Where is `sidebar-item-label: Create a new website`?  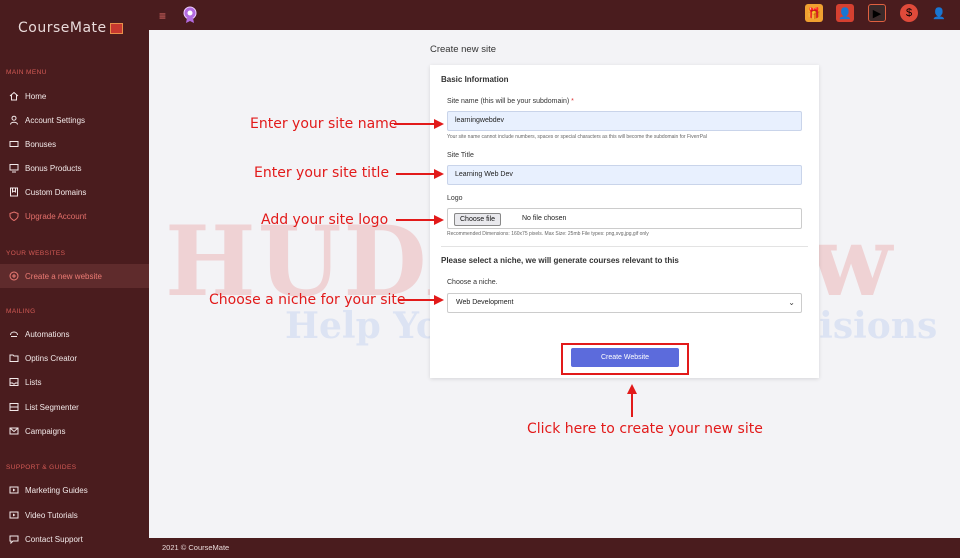
sidebar-item-label: Create a new website is located at coordinates (63, 276).